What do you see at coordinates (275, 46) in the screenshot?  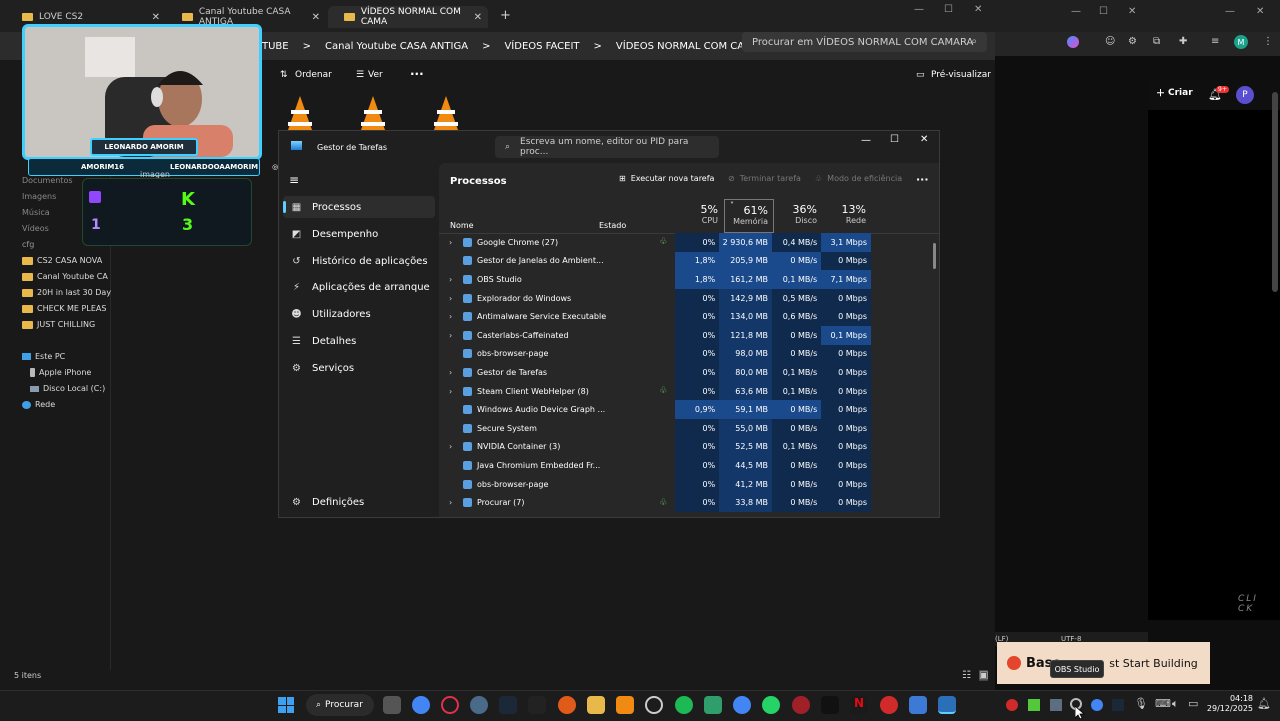 I see `breadcrumb-item: TUBE` at bounding box center [275, 46].